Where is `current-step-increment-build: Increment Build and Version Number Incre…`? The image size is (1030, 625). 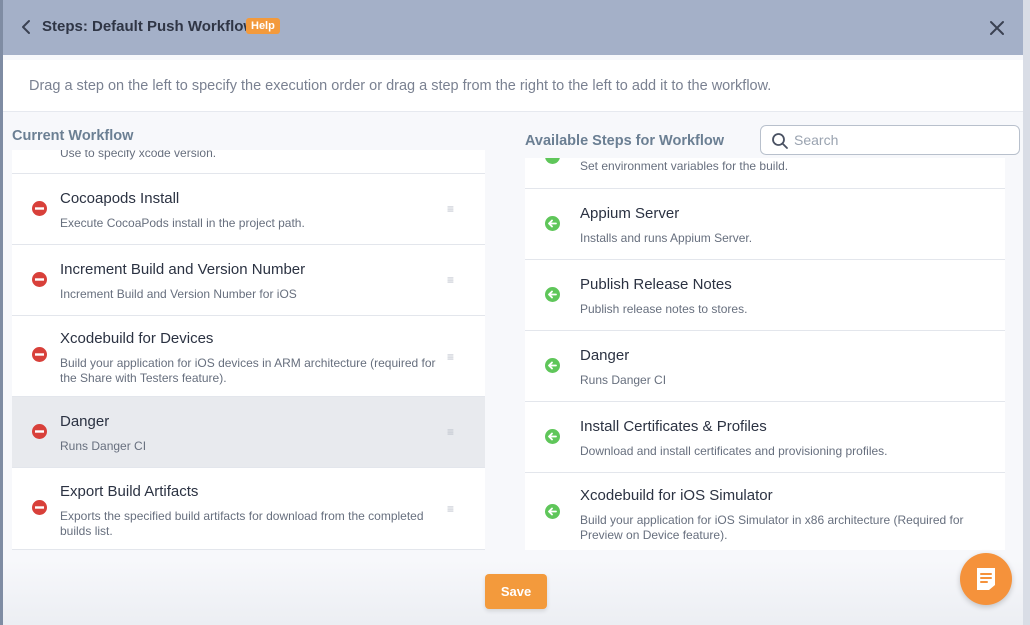 current-step-increment-build: Increment Build and Version Number Incre… is located at coordinates (248, 280).